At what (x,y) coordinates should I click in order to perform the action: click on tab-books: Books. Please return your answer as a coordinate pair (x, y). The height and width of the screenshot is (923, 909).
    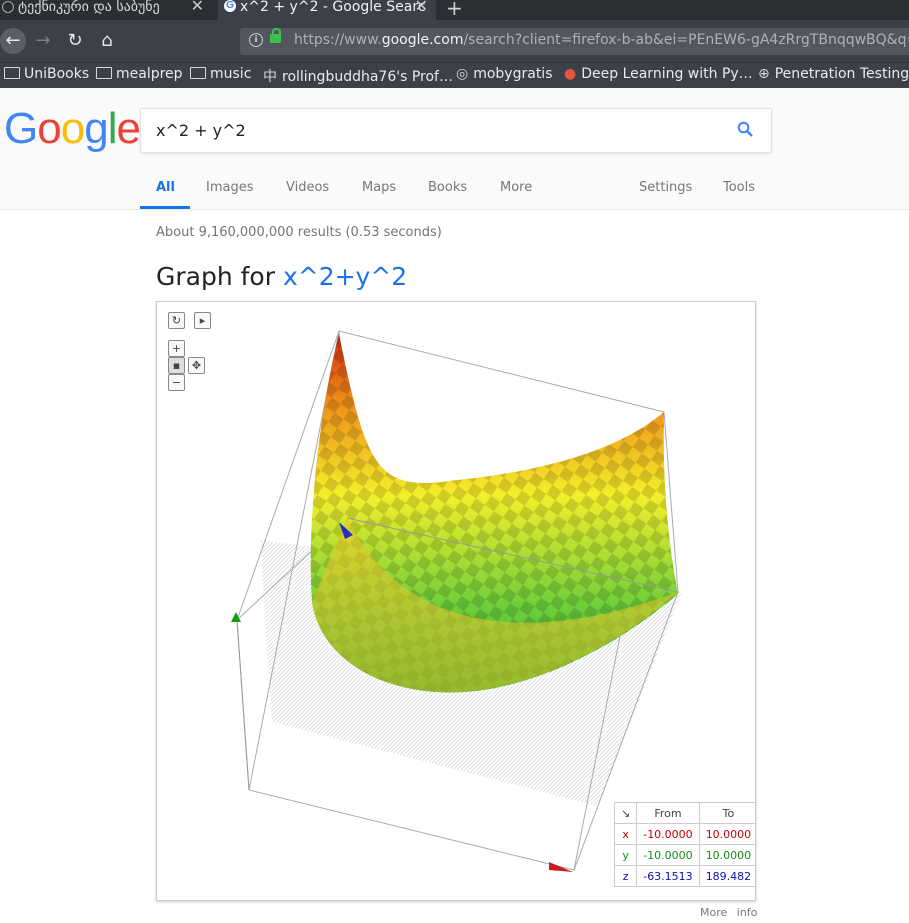
    Looking at the image, I should click on (447, 187).